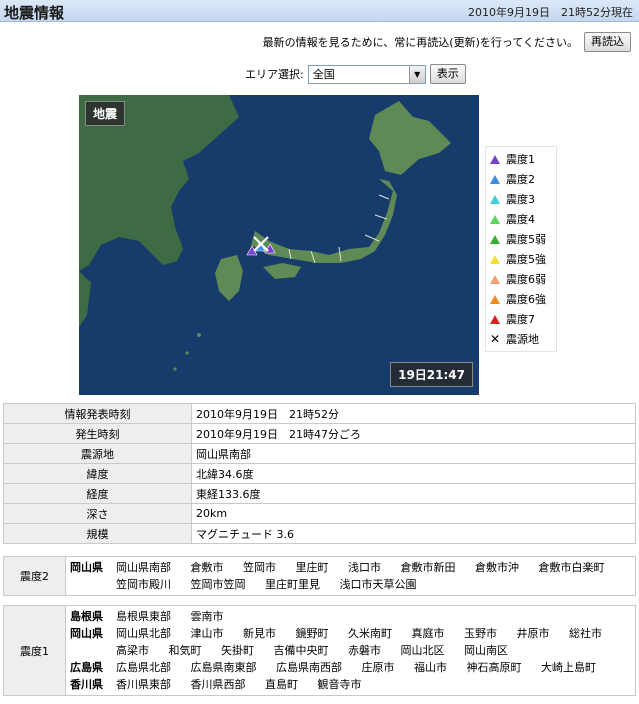  Describe the element at coordinates (143, 584) in the screenshot. I see `city: 笠岡市殿川` at that location.